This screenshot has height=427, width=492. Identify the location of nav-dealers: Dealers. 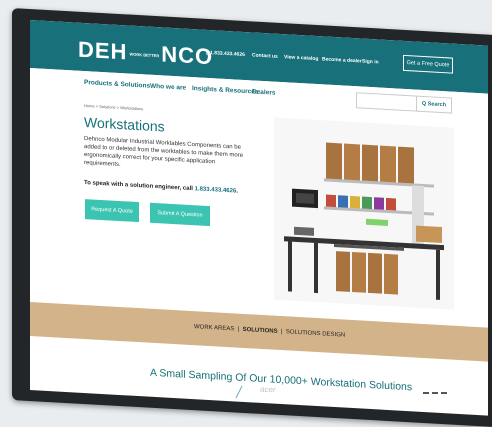
(264, 92).